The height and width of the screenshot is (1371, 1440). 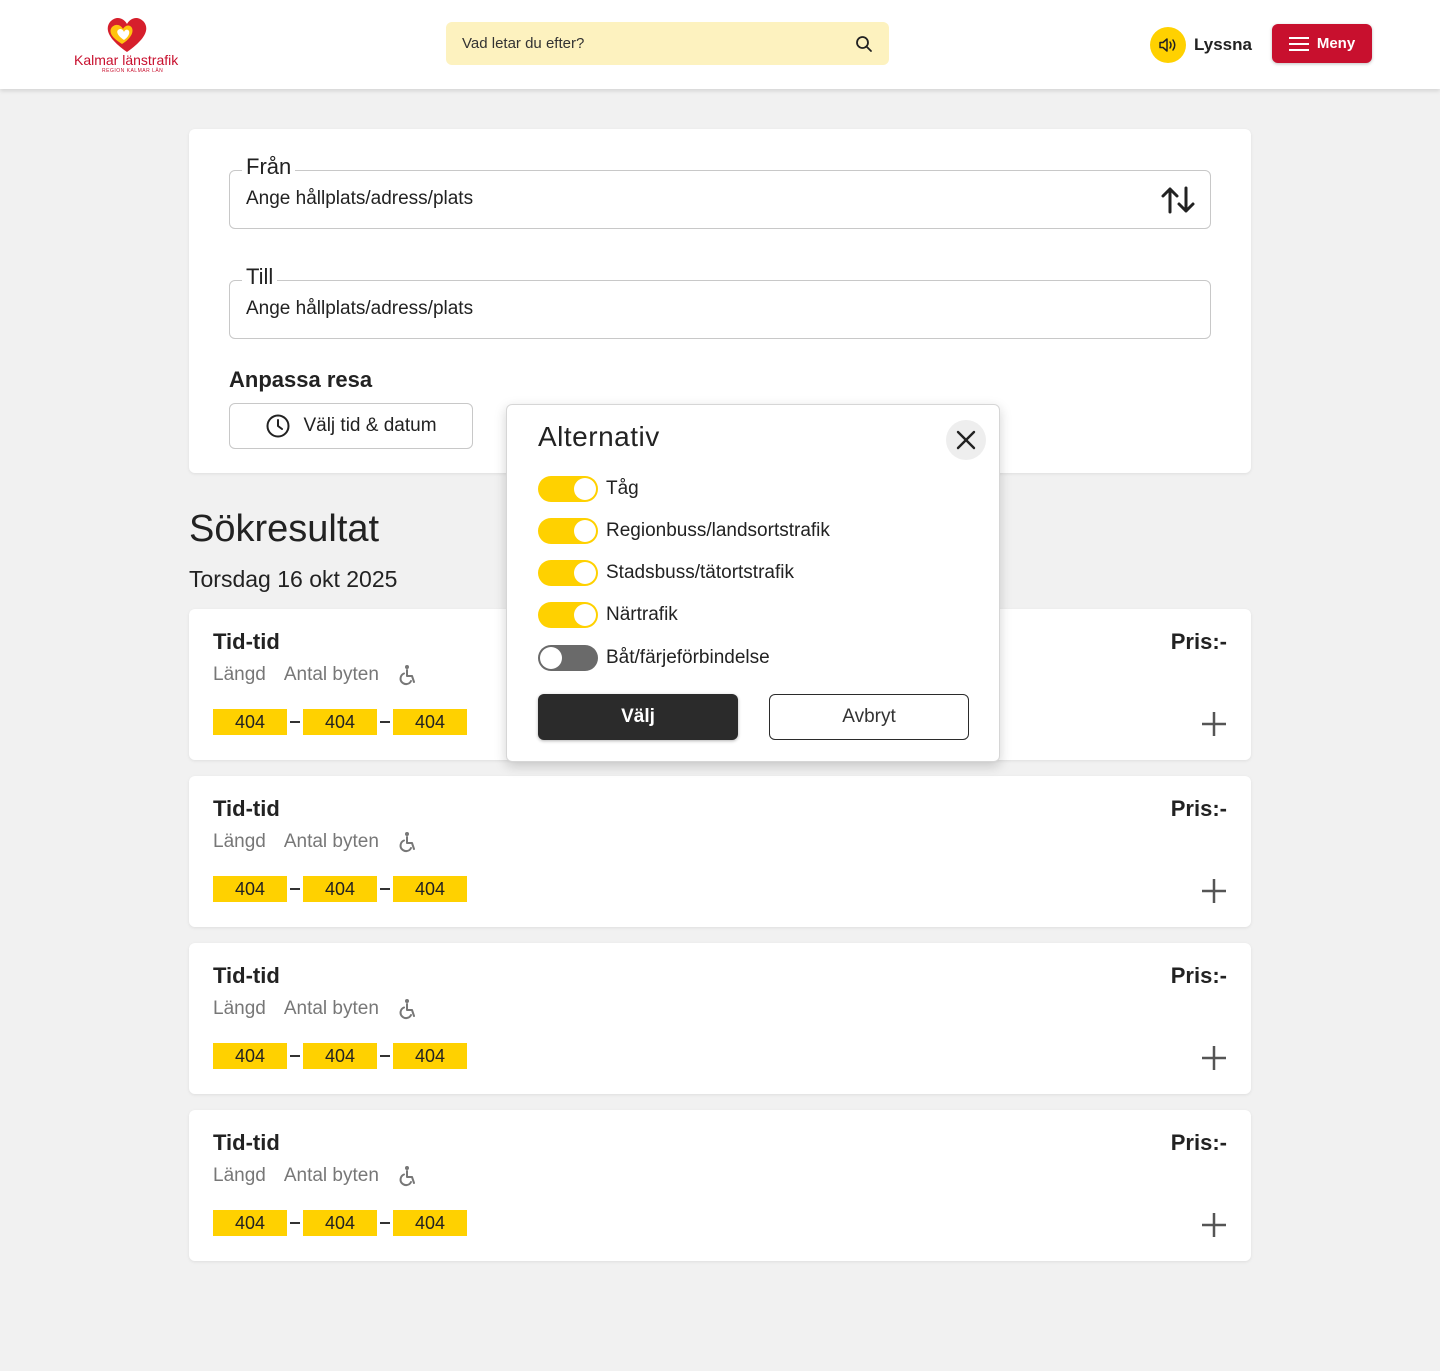 I want to click on listen-icon-wrap, so click(x=1168, y=45).